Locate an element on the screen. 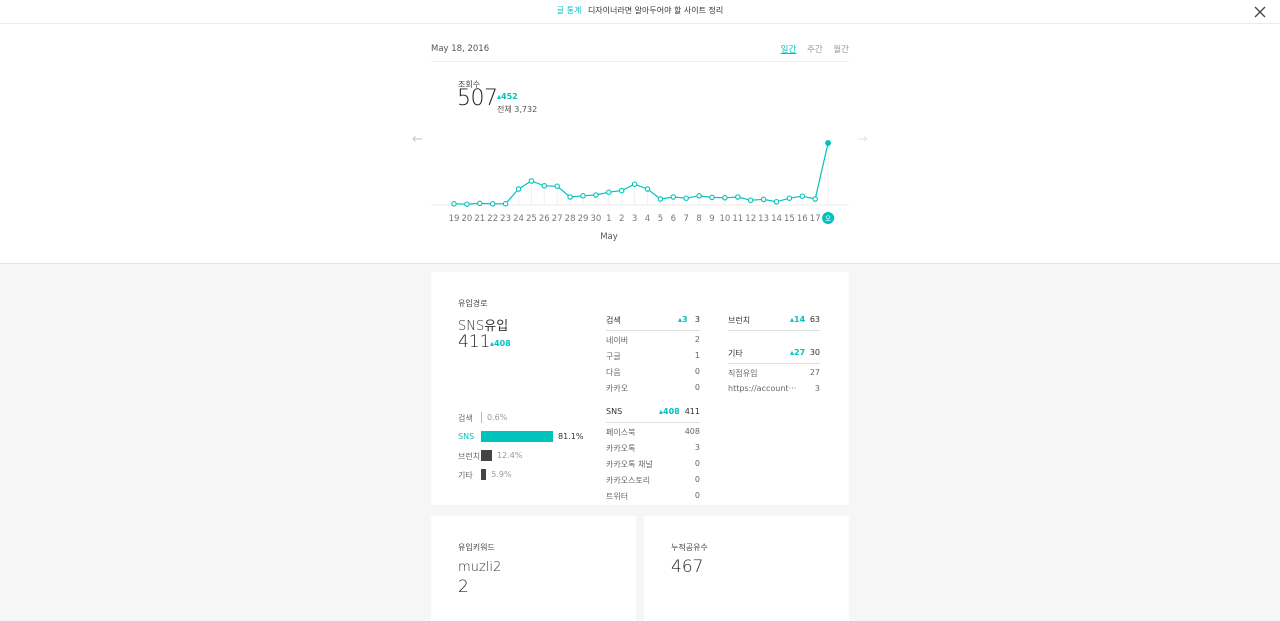 Image resolution: width=1280 pixels, height=621 pixels. sns-head-delta-value: 408 is located at coordinates (671, 411).